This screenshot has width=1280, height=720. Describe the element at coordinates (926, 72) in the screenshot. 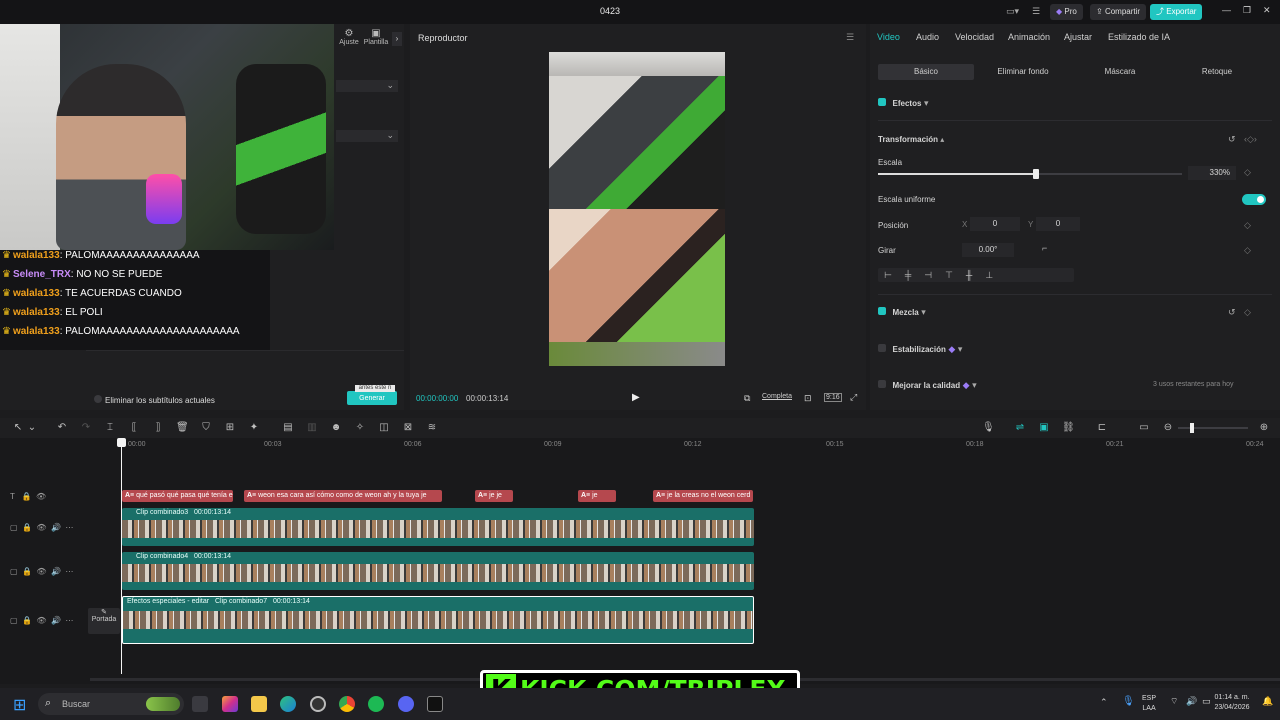

I see `subtab-basic: Básico` at that location.